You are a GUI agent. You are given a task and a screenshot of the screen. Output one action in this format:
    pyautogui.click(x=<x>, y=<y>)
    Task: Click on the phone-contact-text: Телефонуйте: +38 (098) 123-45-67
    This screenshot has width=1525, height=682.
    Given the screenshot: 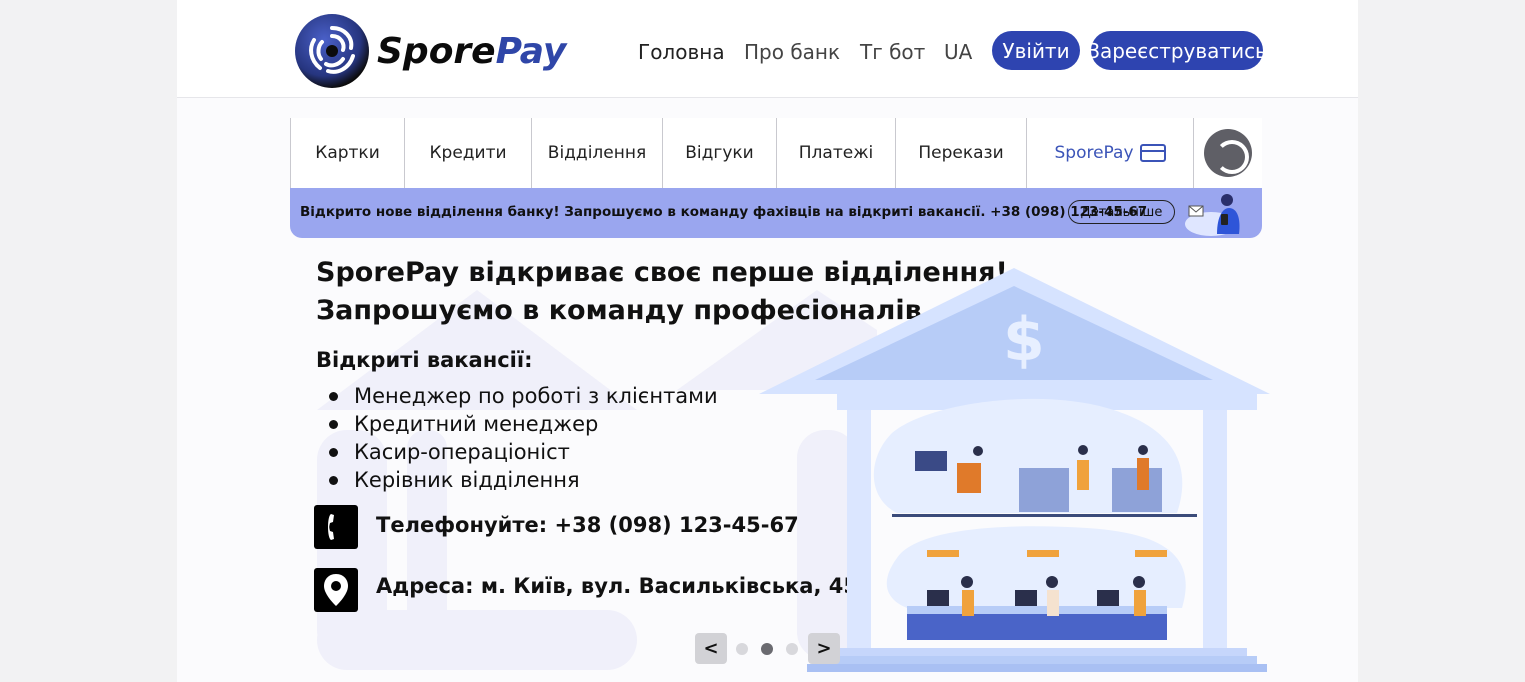 What is the action you would take?
    pyautogui.click(x=587, y=525)
    